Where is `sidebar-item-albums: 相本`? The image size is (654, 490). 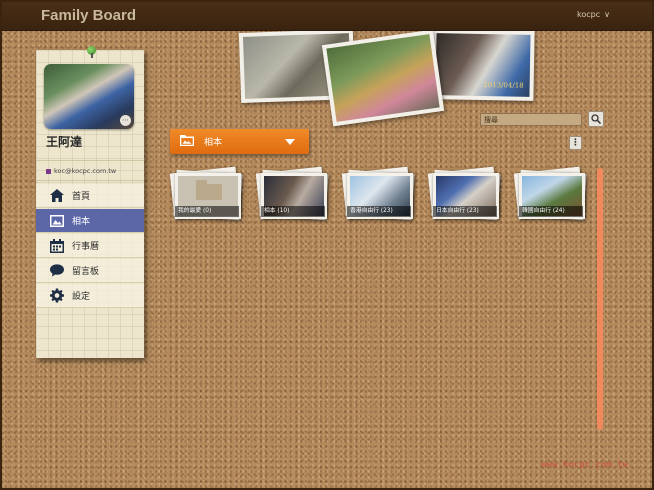
sidebar-item-albums: 相本 is located at coordinates (90, 221).